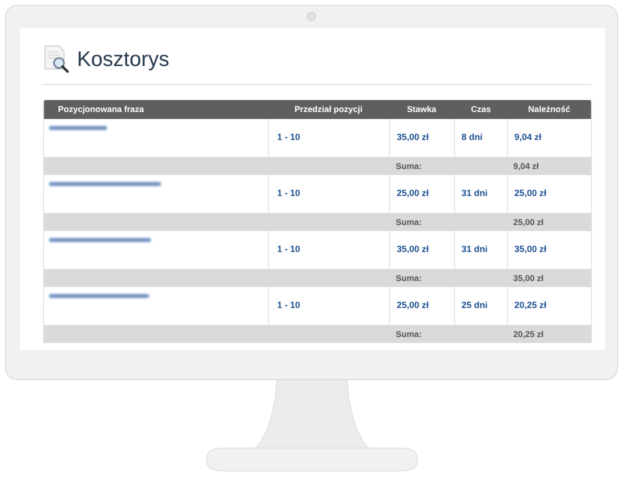 This screenshot has height=484, width=623. I want to click on sum-value: 35,00 zł, so click(528, 278).